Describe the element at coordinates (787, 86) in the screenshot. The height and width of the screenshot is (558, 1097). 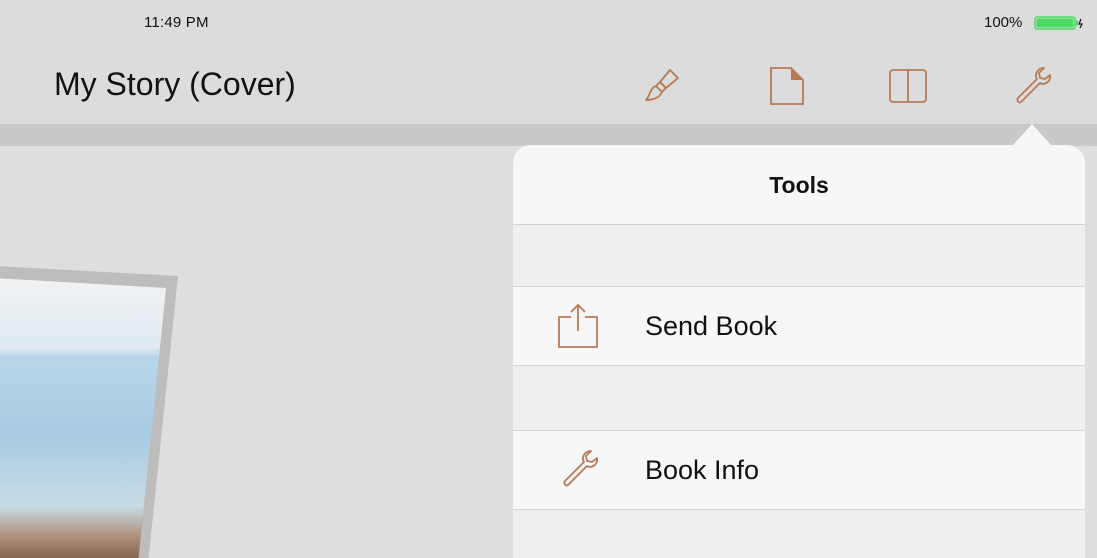
I see `page-icon` at that location.